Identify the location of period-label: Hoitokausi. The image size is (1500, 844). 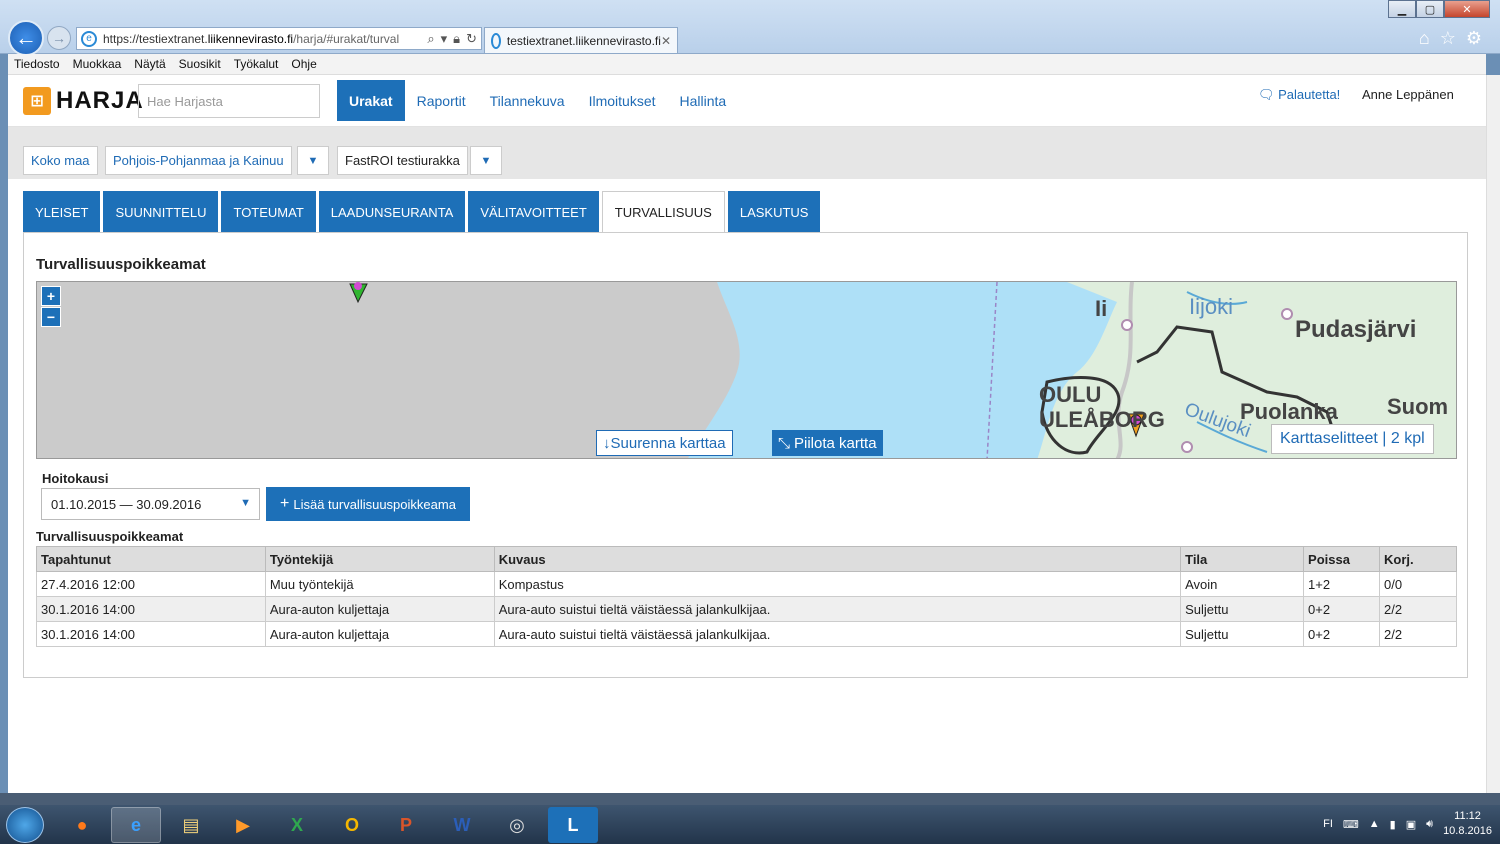
(75, 478).